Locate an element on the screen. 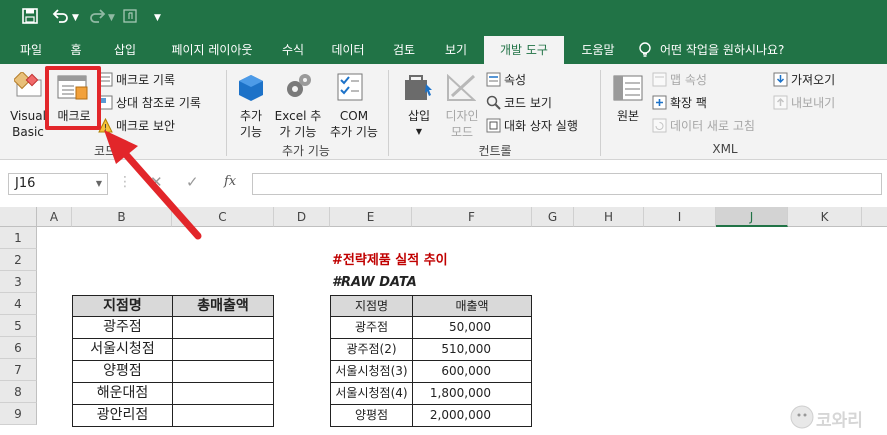  annotation-arrow is located at coordinates (153, 185).